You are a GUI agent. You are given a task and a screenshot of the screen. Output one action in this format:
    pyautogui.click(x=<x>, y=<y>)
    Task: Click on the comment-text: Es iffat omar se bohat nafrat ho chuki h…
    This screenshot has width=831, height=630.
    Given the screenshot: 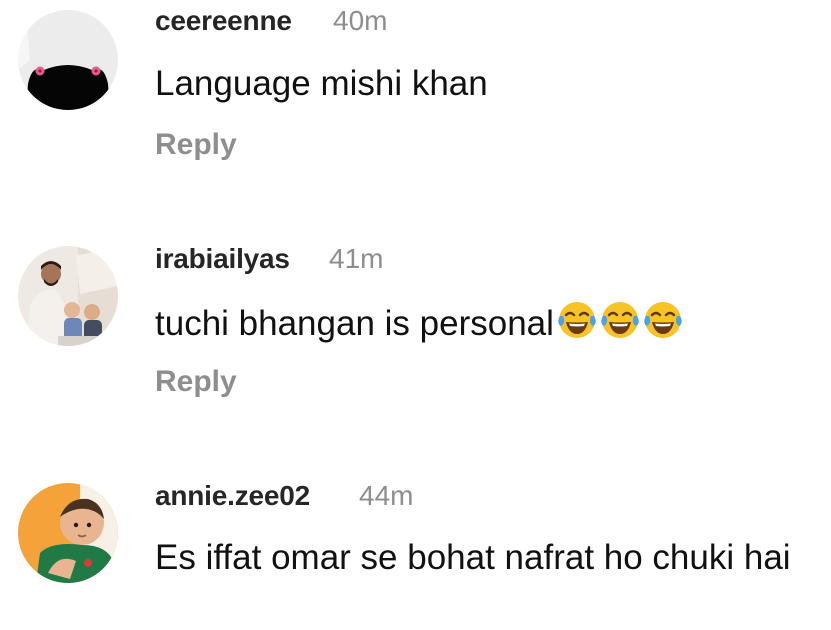 What is the action you would take?
    pyautogui.click(x=473, y=557)
    